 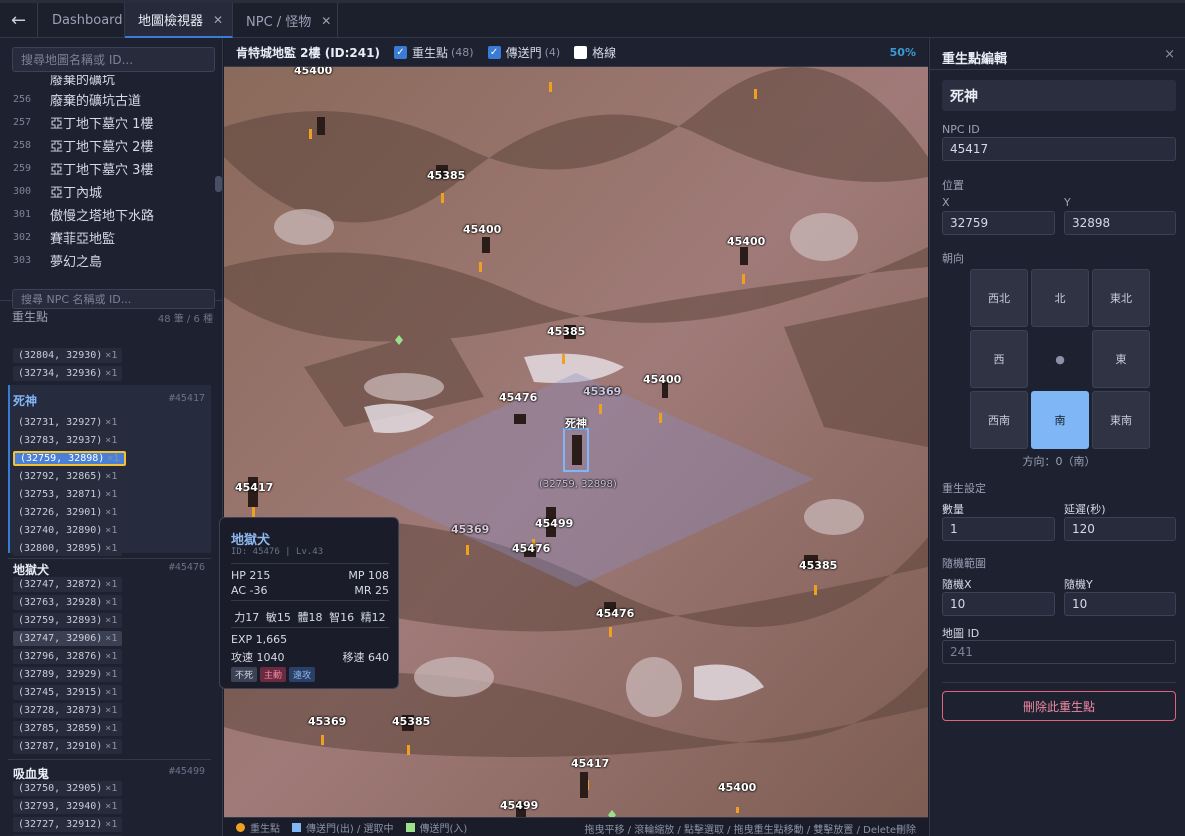 I want to click on map-list-item: 258 亞丁地下墓穴 2樓, so click(x=76, y=145).